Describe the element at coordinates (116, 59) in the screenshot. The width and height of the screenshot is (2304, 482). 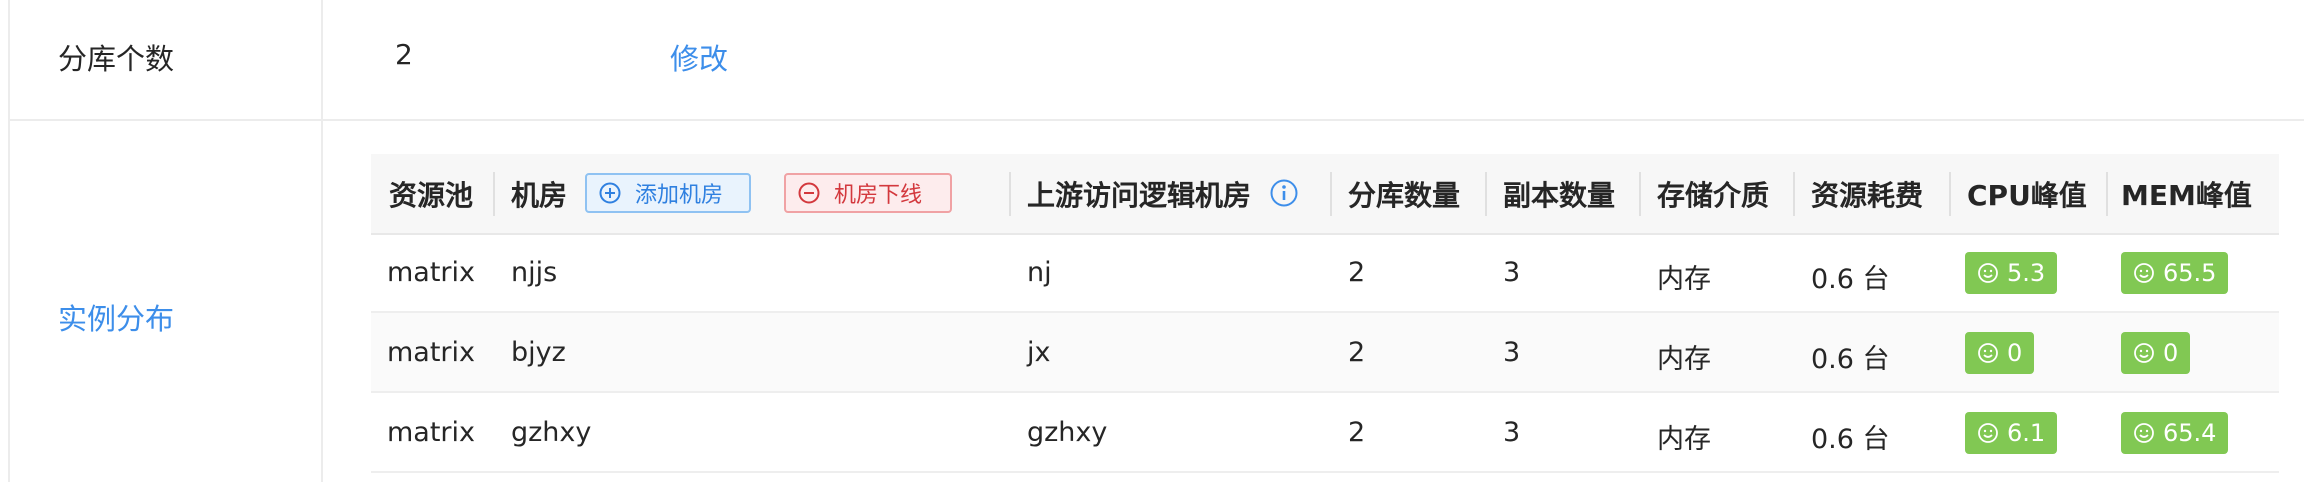
I see `shard-count-label: 分库个数` at that location.